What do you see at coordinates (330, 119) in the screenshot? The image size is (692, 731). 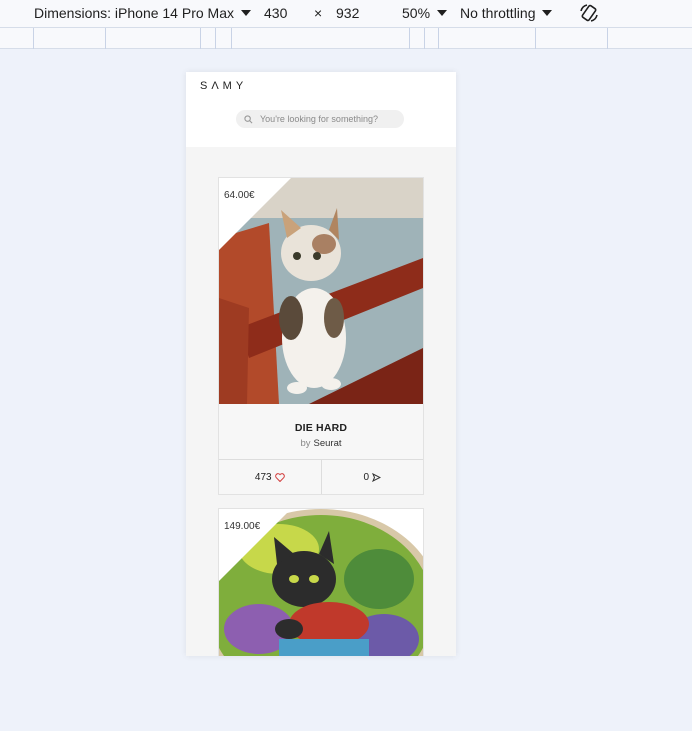 I see `search-input` at bounding box center [330, 119].